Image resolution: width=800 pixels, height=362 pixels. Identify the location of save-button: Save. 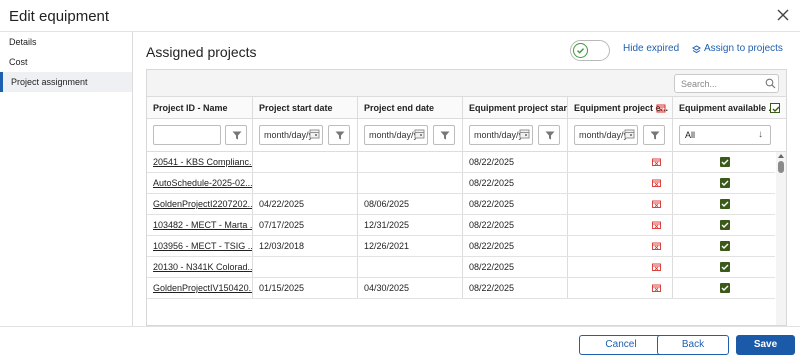
(765, 345).